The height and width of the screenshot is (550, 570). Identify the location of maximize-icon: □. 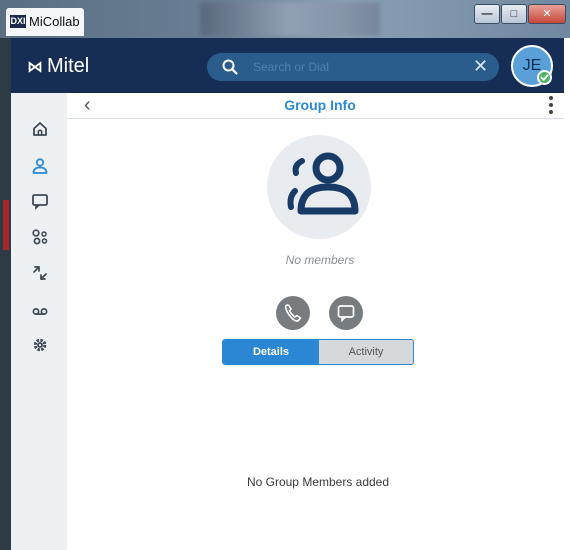
(514, 14).